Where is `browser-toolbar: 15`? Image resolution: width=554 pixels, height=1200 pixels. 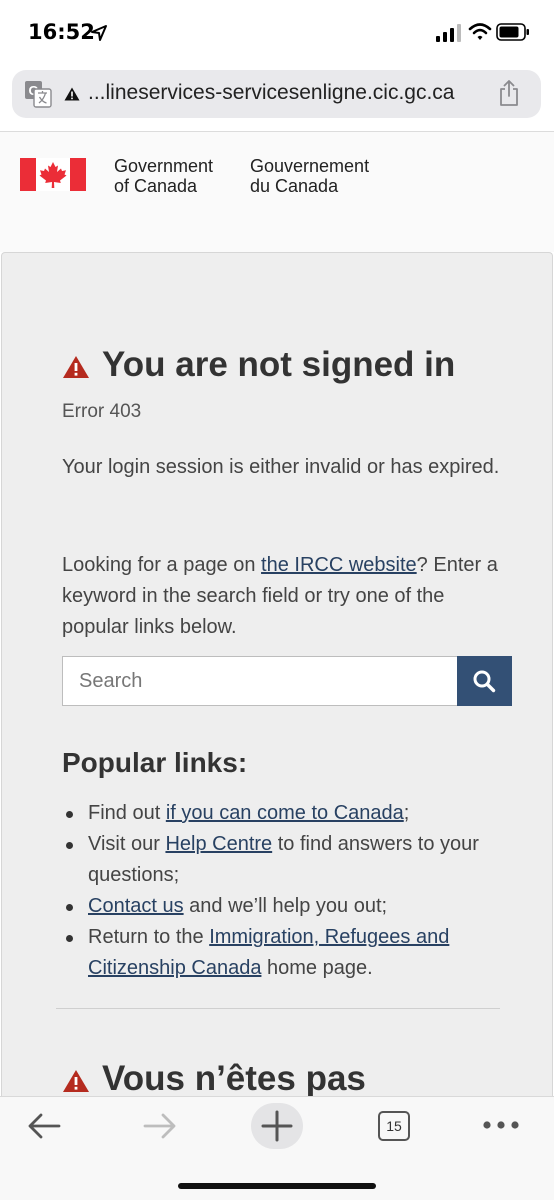
browser-toolbar: 15 is located at coordinates (277, 1148).